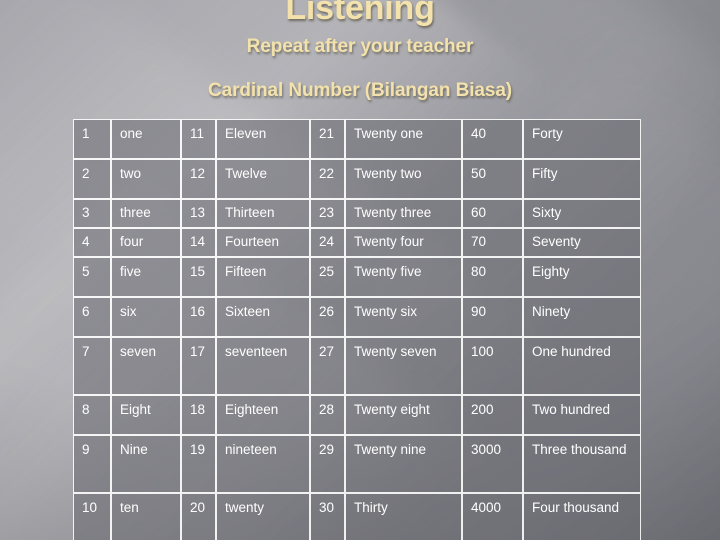  I want to click on table-cell-number: 200, so click(492, 415).